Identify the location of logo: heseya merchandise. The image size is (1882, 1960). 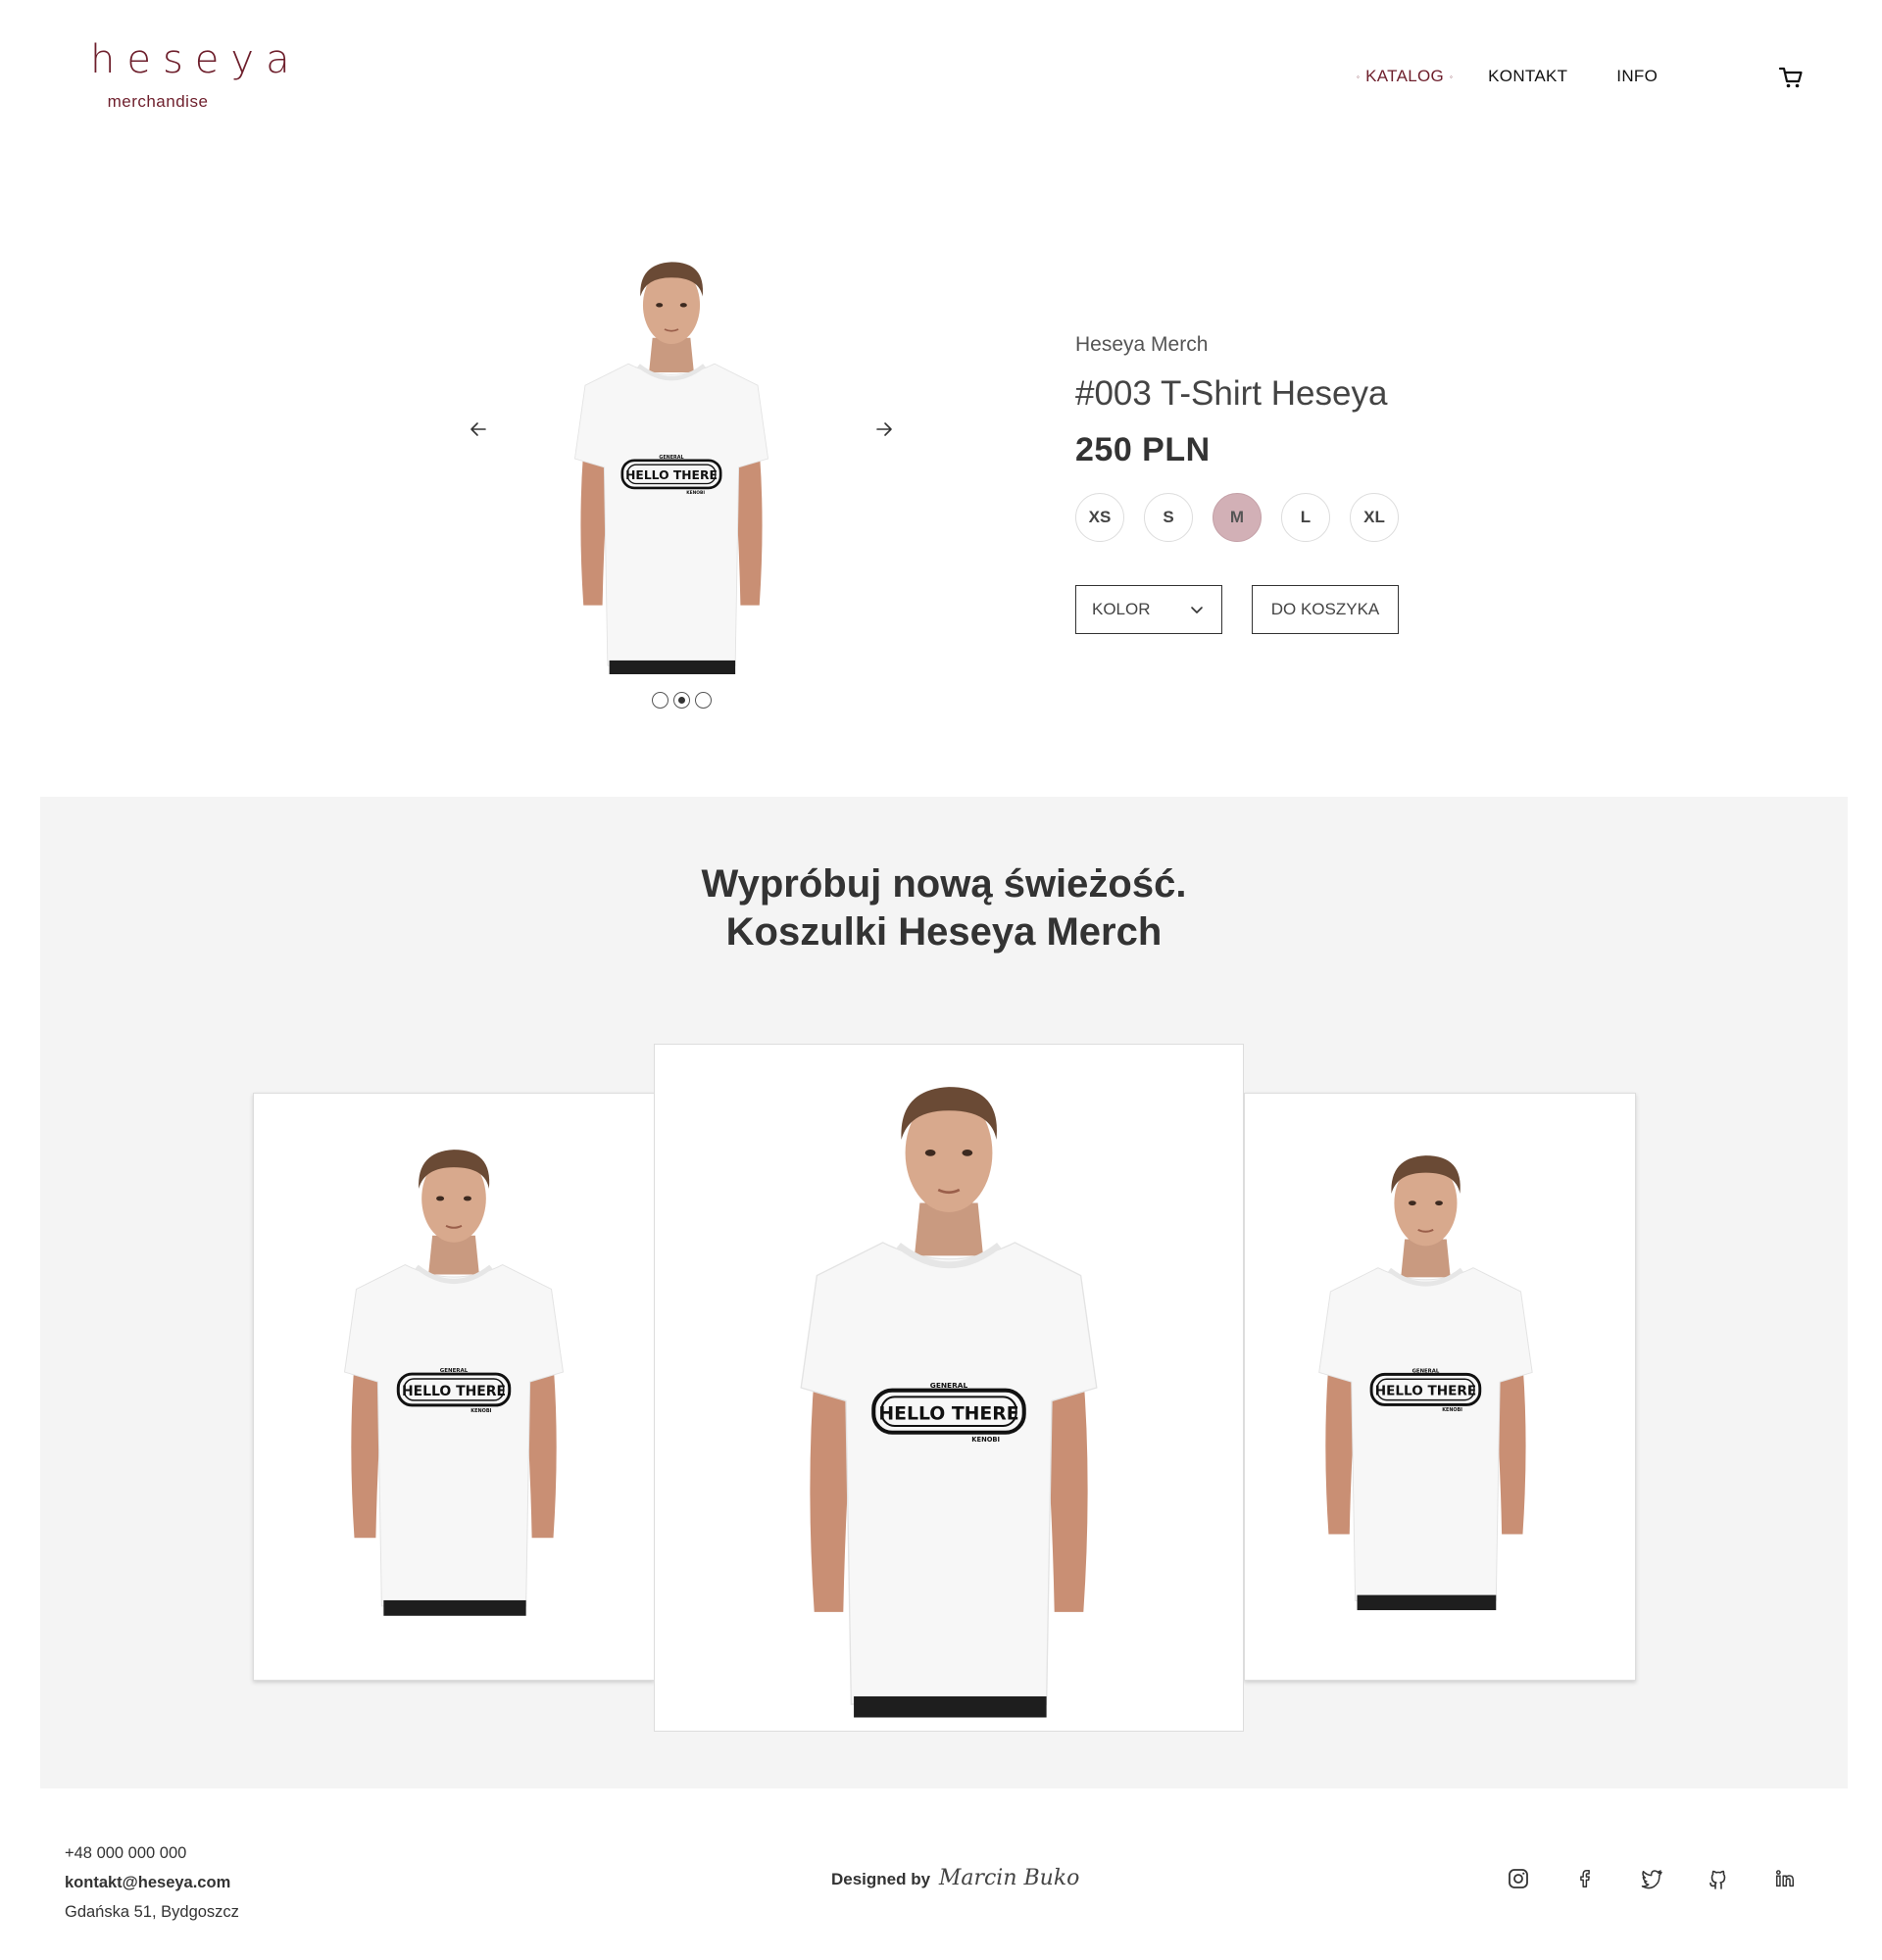
(190, 74).